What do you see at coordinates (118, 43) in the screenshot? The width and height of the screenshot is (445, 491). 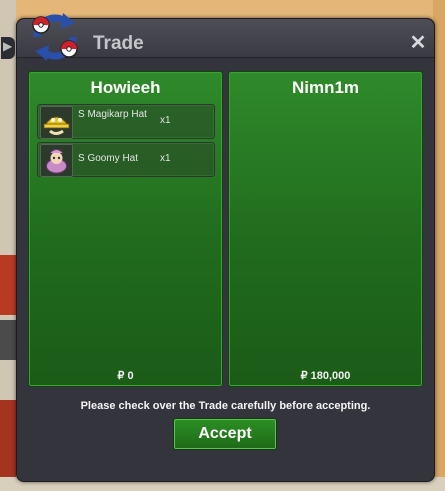 I see `window-title: Trade` at bounding box center [118, 43].